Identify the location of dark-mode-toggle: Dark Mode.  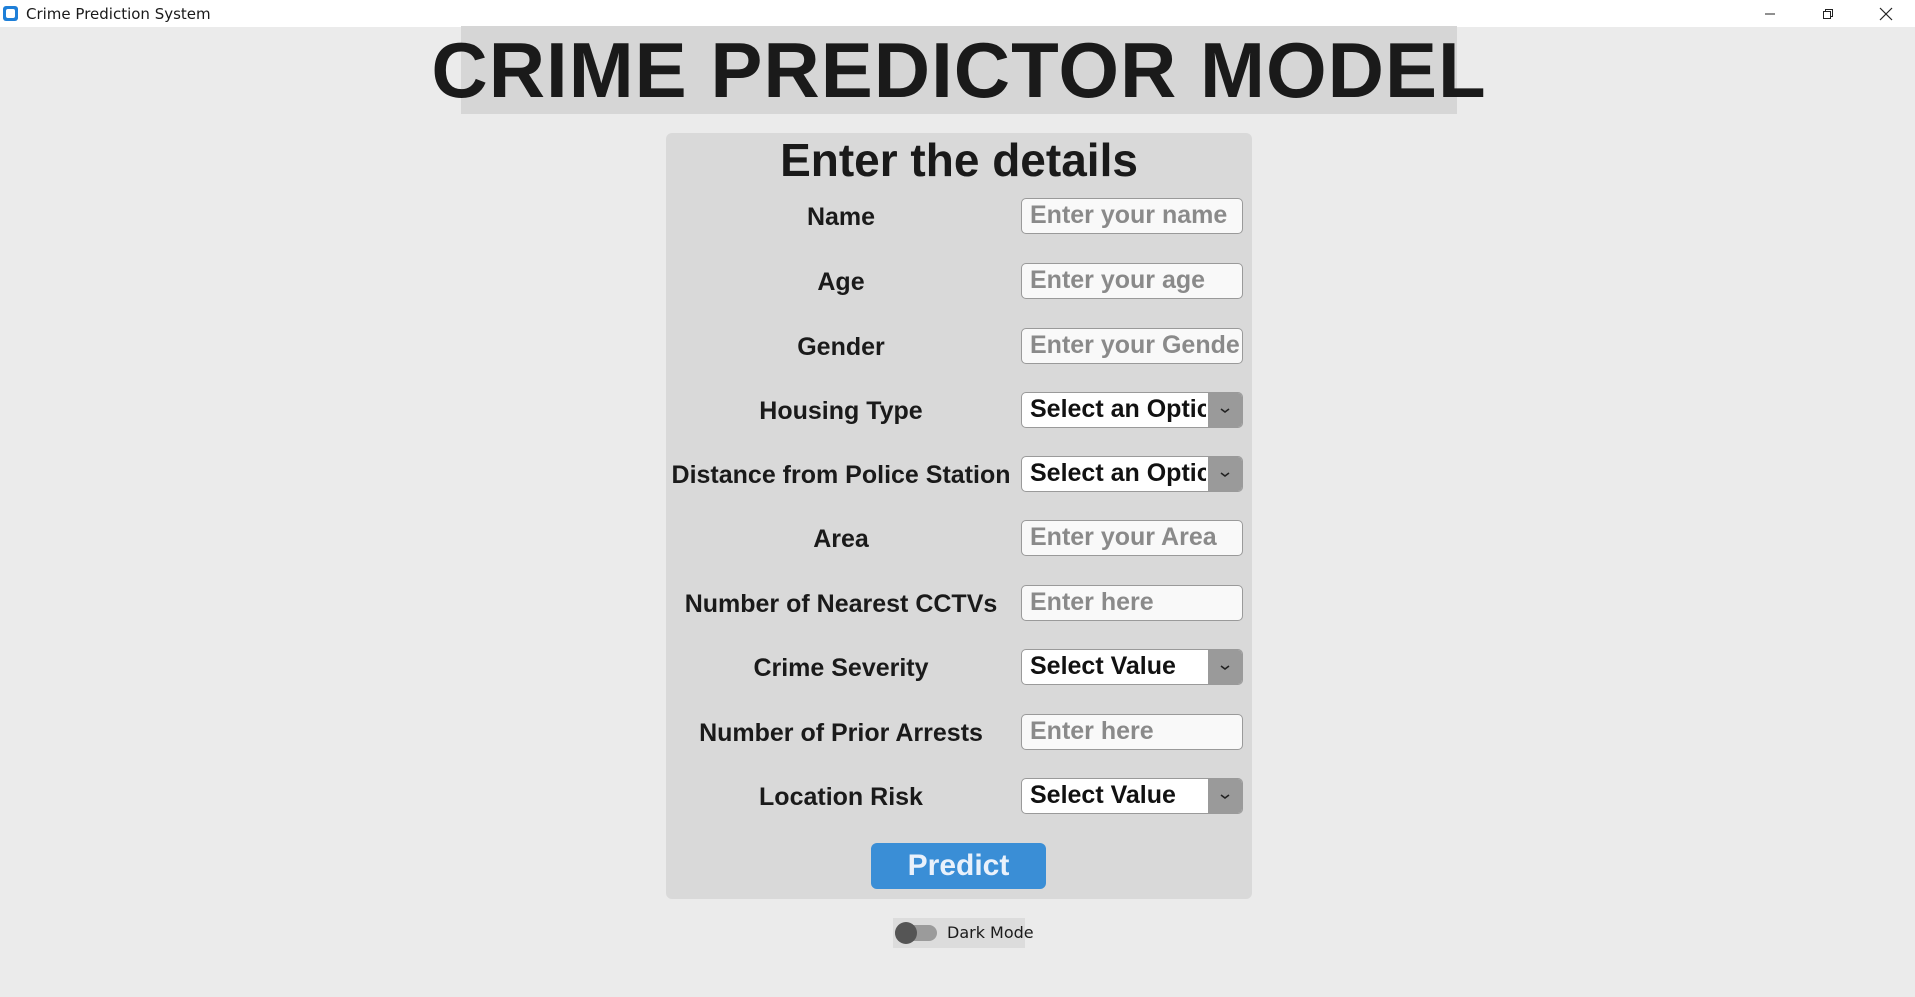
(963, 933).